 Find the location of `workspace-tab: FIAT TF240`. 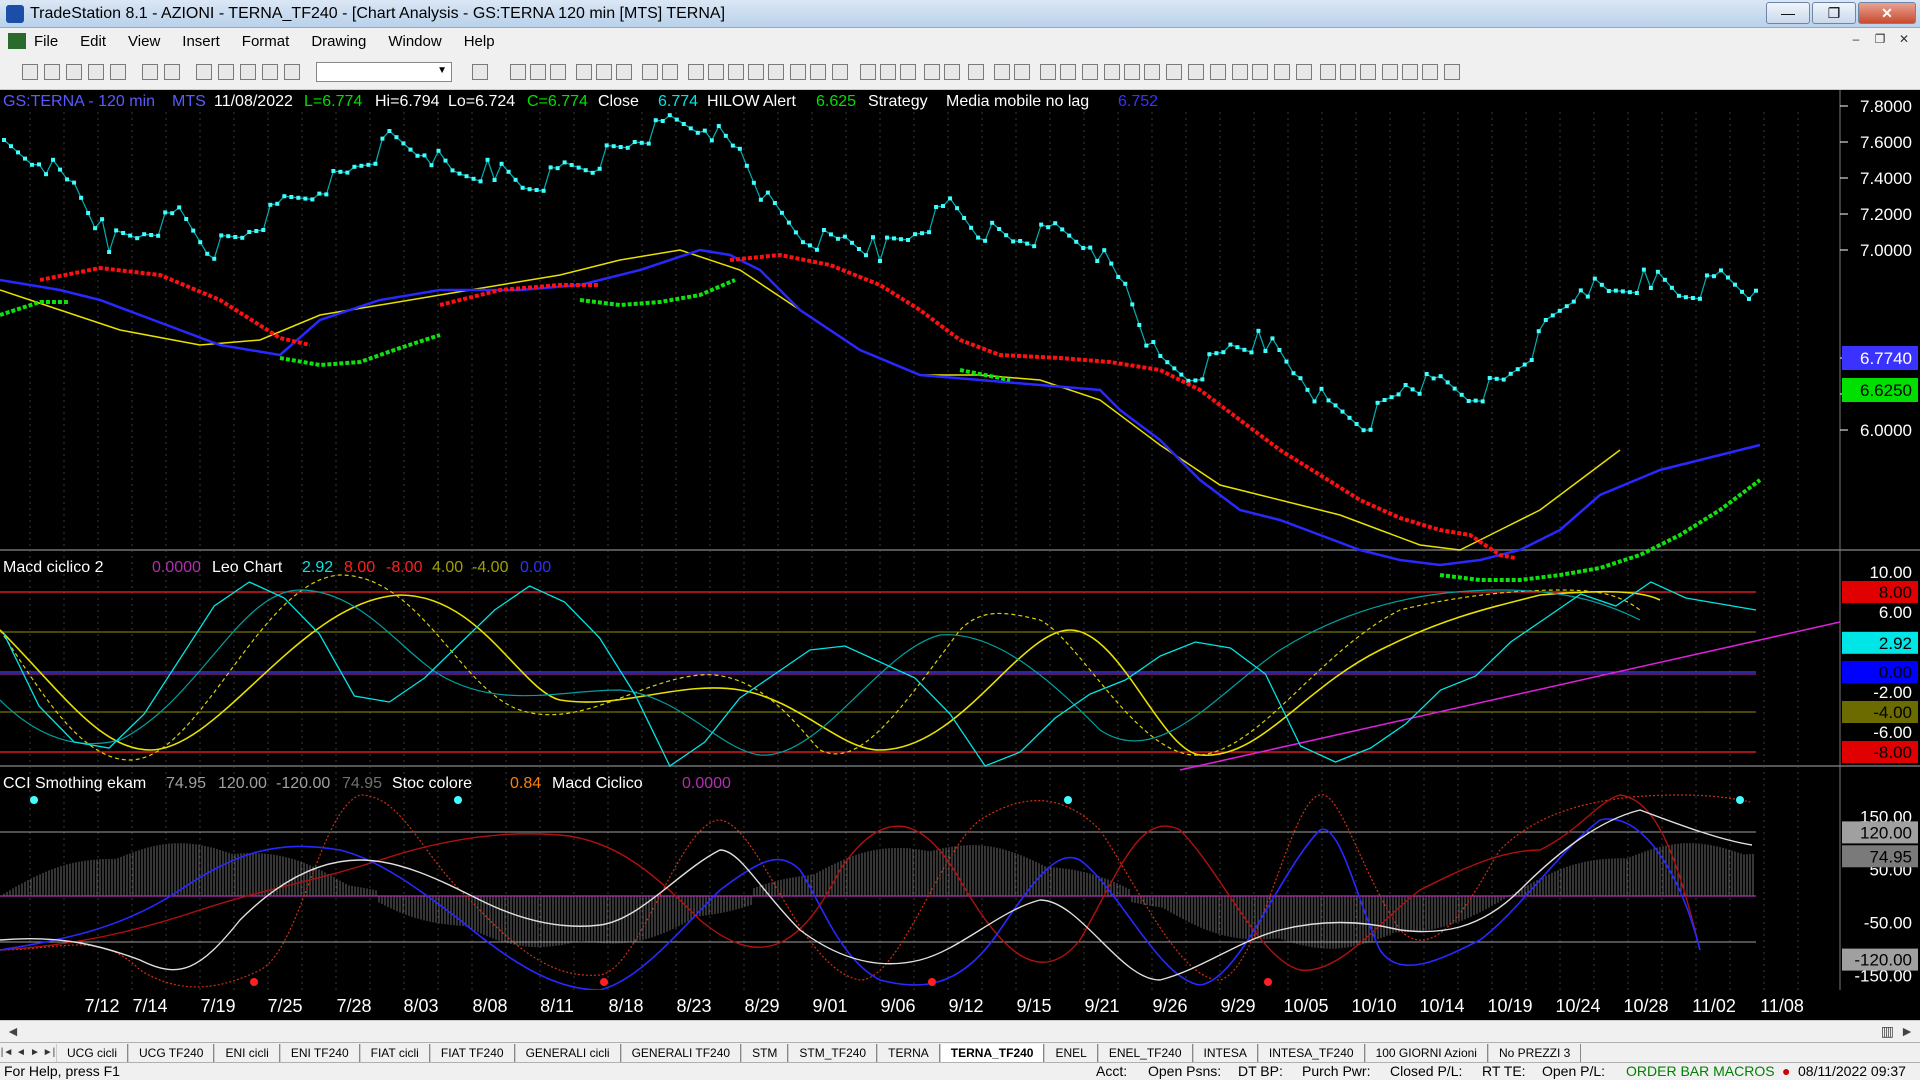

workspace-tab: FIAT TF240 is located at coordinates (472, 1052).